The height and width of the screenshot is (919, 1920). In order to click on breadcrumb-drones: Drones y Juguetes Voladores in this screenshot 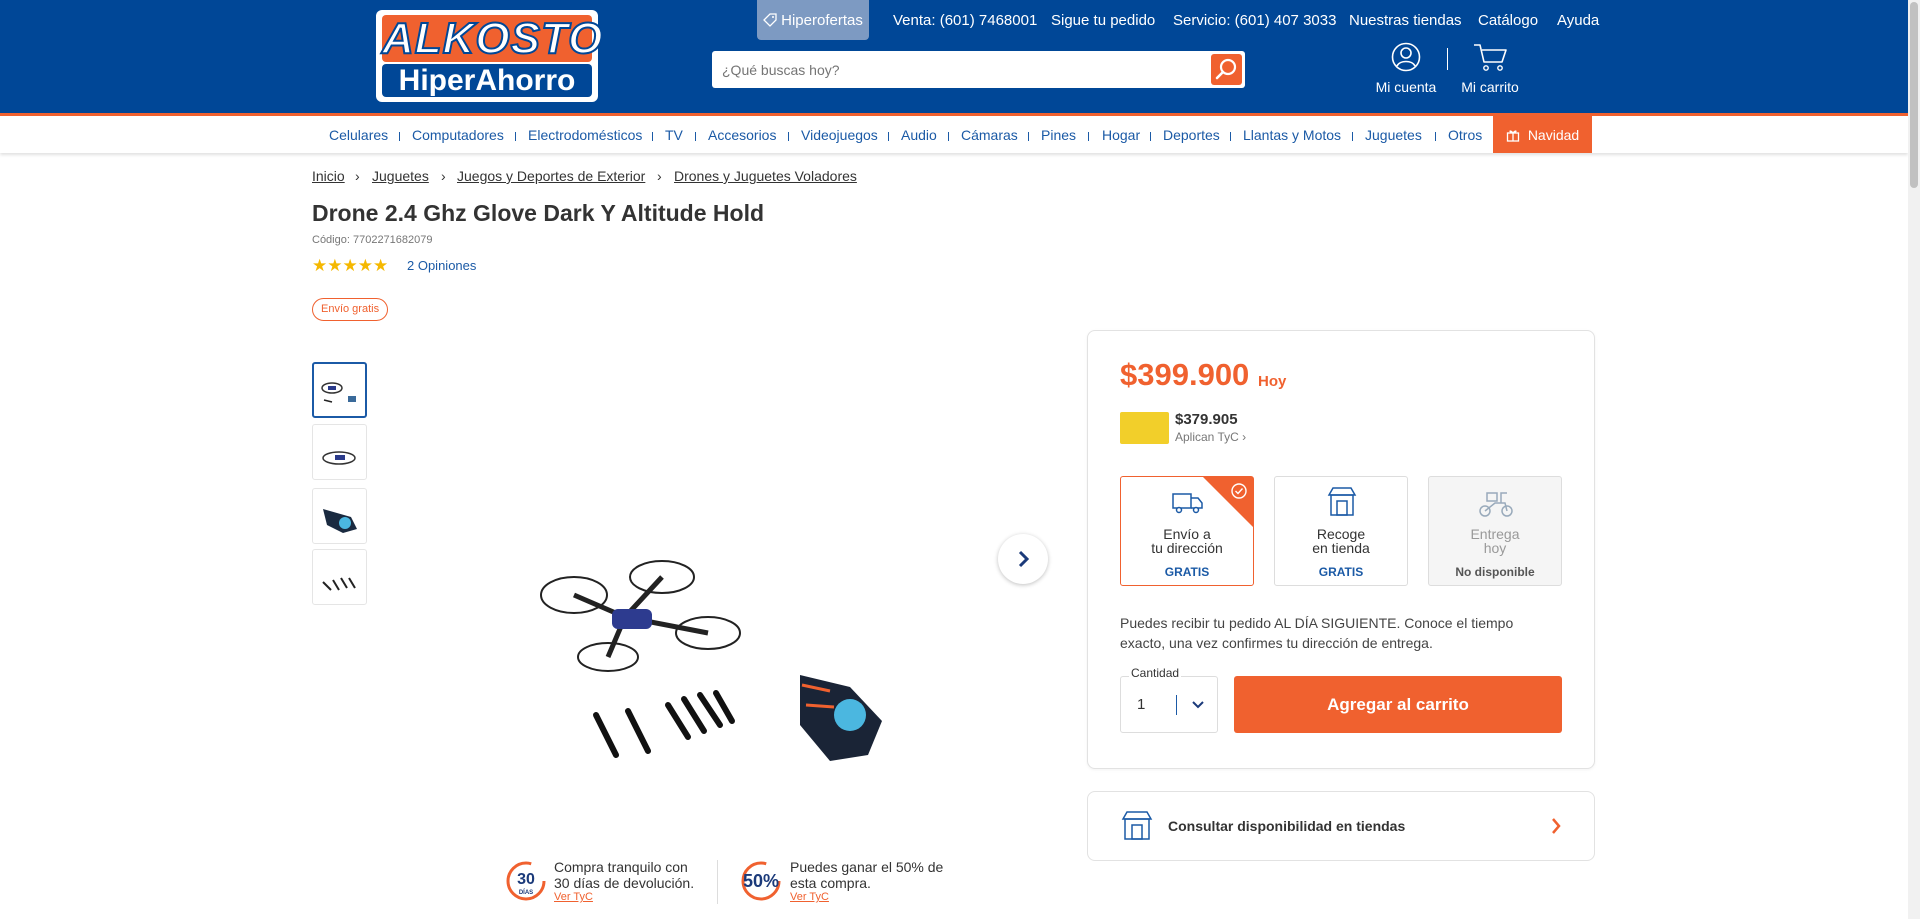, I will do `click(765, 176)`.